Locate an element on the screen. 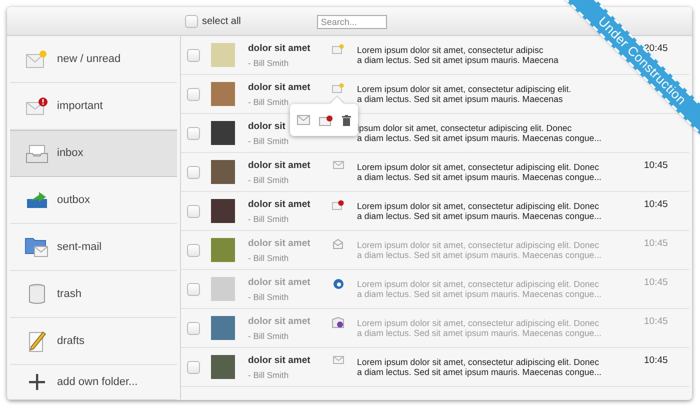 The height and width of the screenshot is (410, 700). trash-can-icon is located at coordinates (37, 294).